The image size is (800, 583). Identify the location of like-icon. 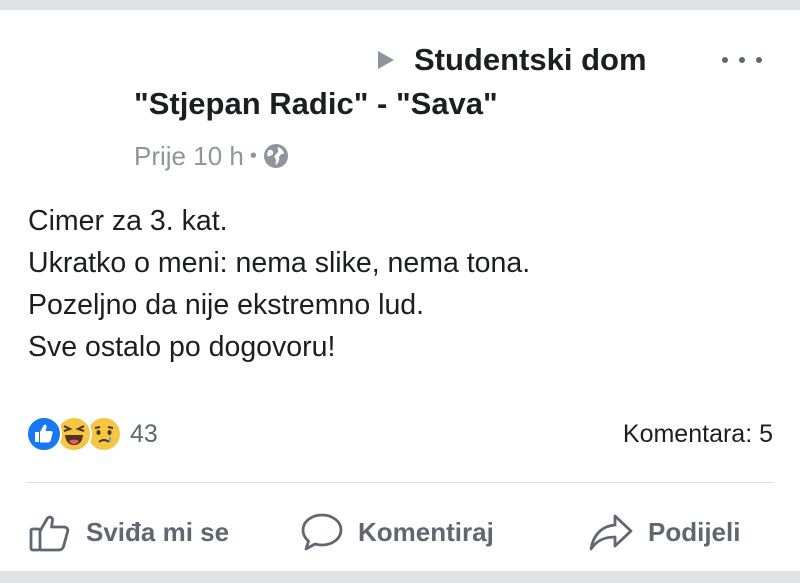
(44, 434).